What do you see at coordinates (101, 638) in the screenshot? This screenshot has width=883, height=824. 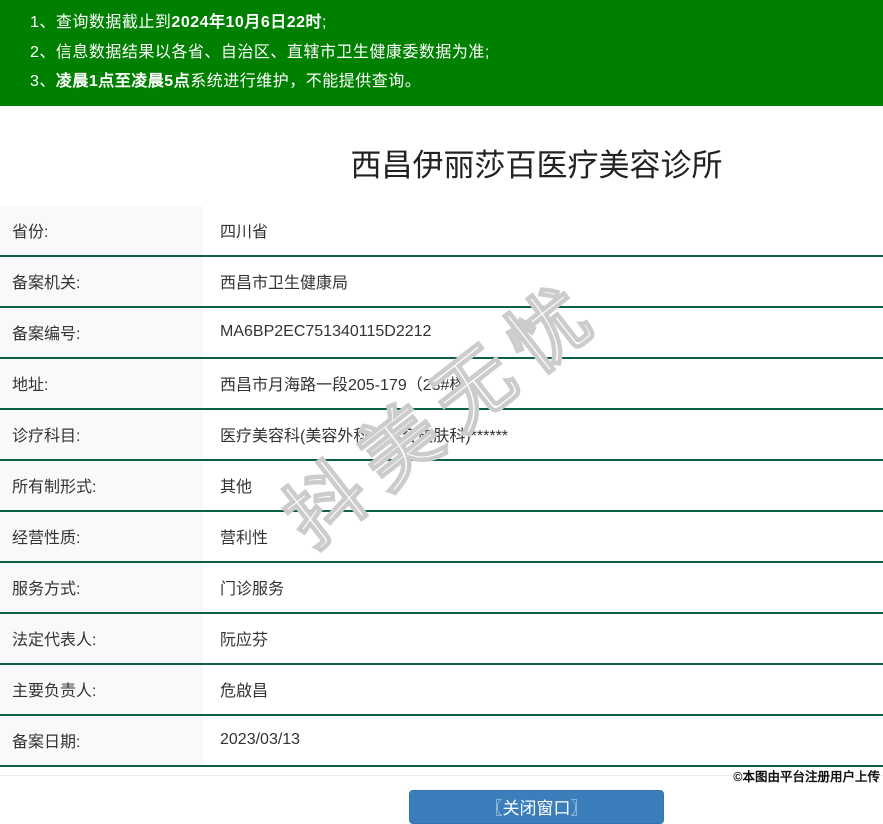 I see `row-label: 法定代表人:` at bounding box center [101, 638].